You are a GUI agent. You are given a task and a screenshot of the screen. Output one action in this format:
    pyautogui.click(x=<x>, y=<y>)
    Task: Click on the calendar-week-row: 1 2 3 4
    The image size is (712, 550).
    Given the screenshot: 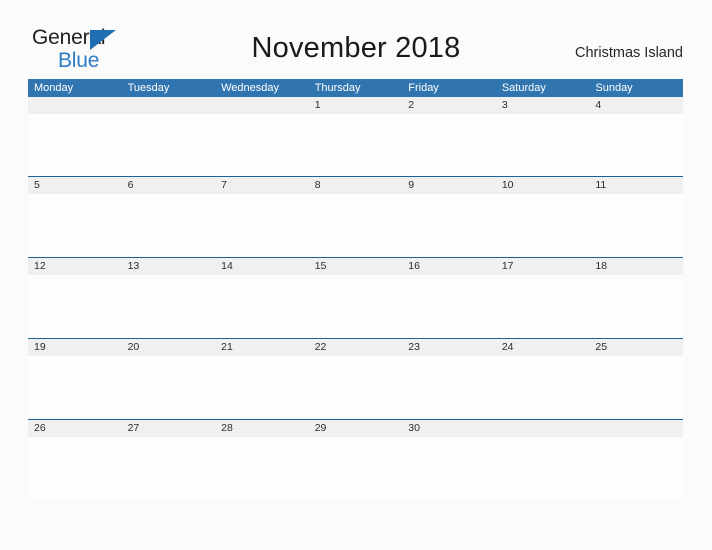 What is the action you would take?
    pyautogui.click(x=355, y=136)
    